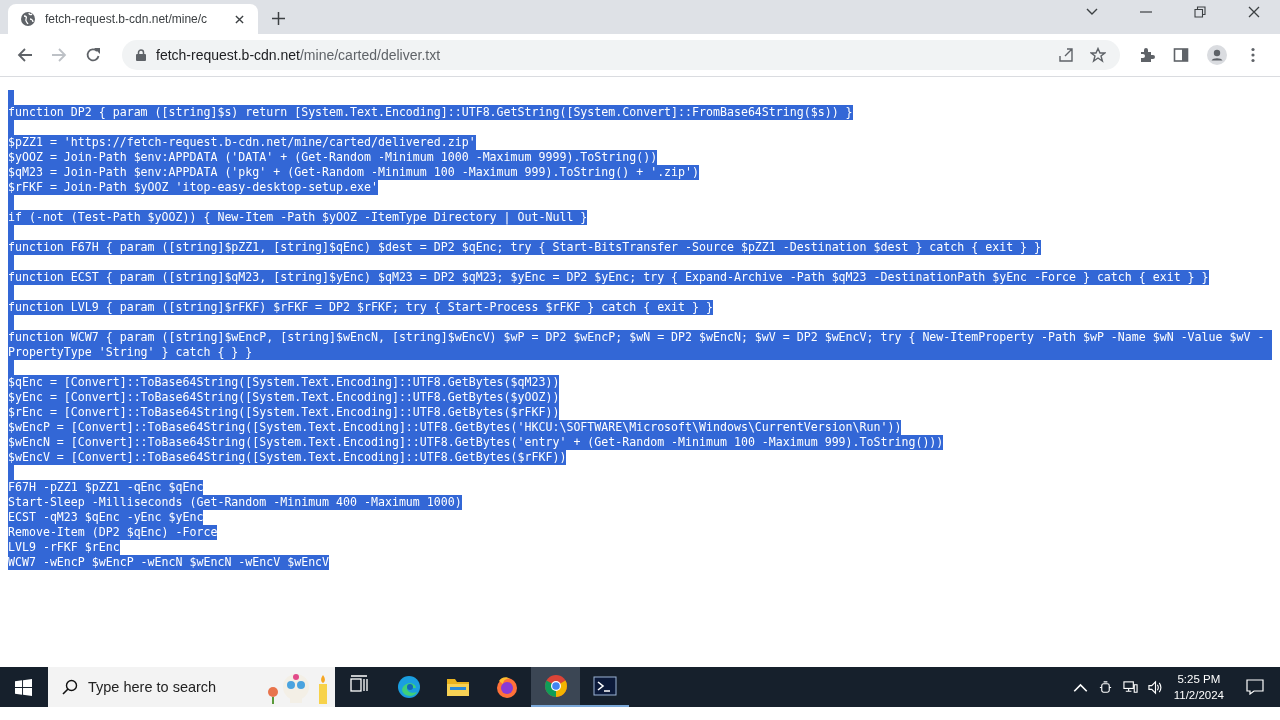 The width and height of the screenshot is (1280, 720). I want to click on windows-start-icon, so click(23, 687).